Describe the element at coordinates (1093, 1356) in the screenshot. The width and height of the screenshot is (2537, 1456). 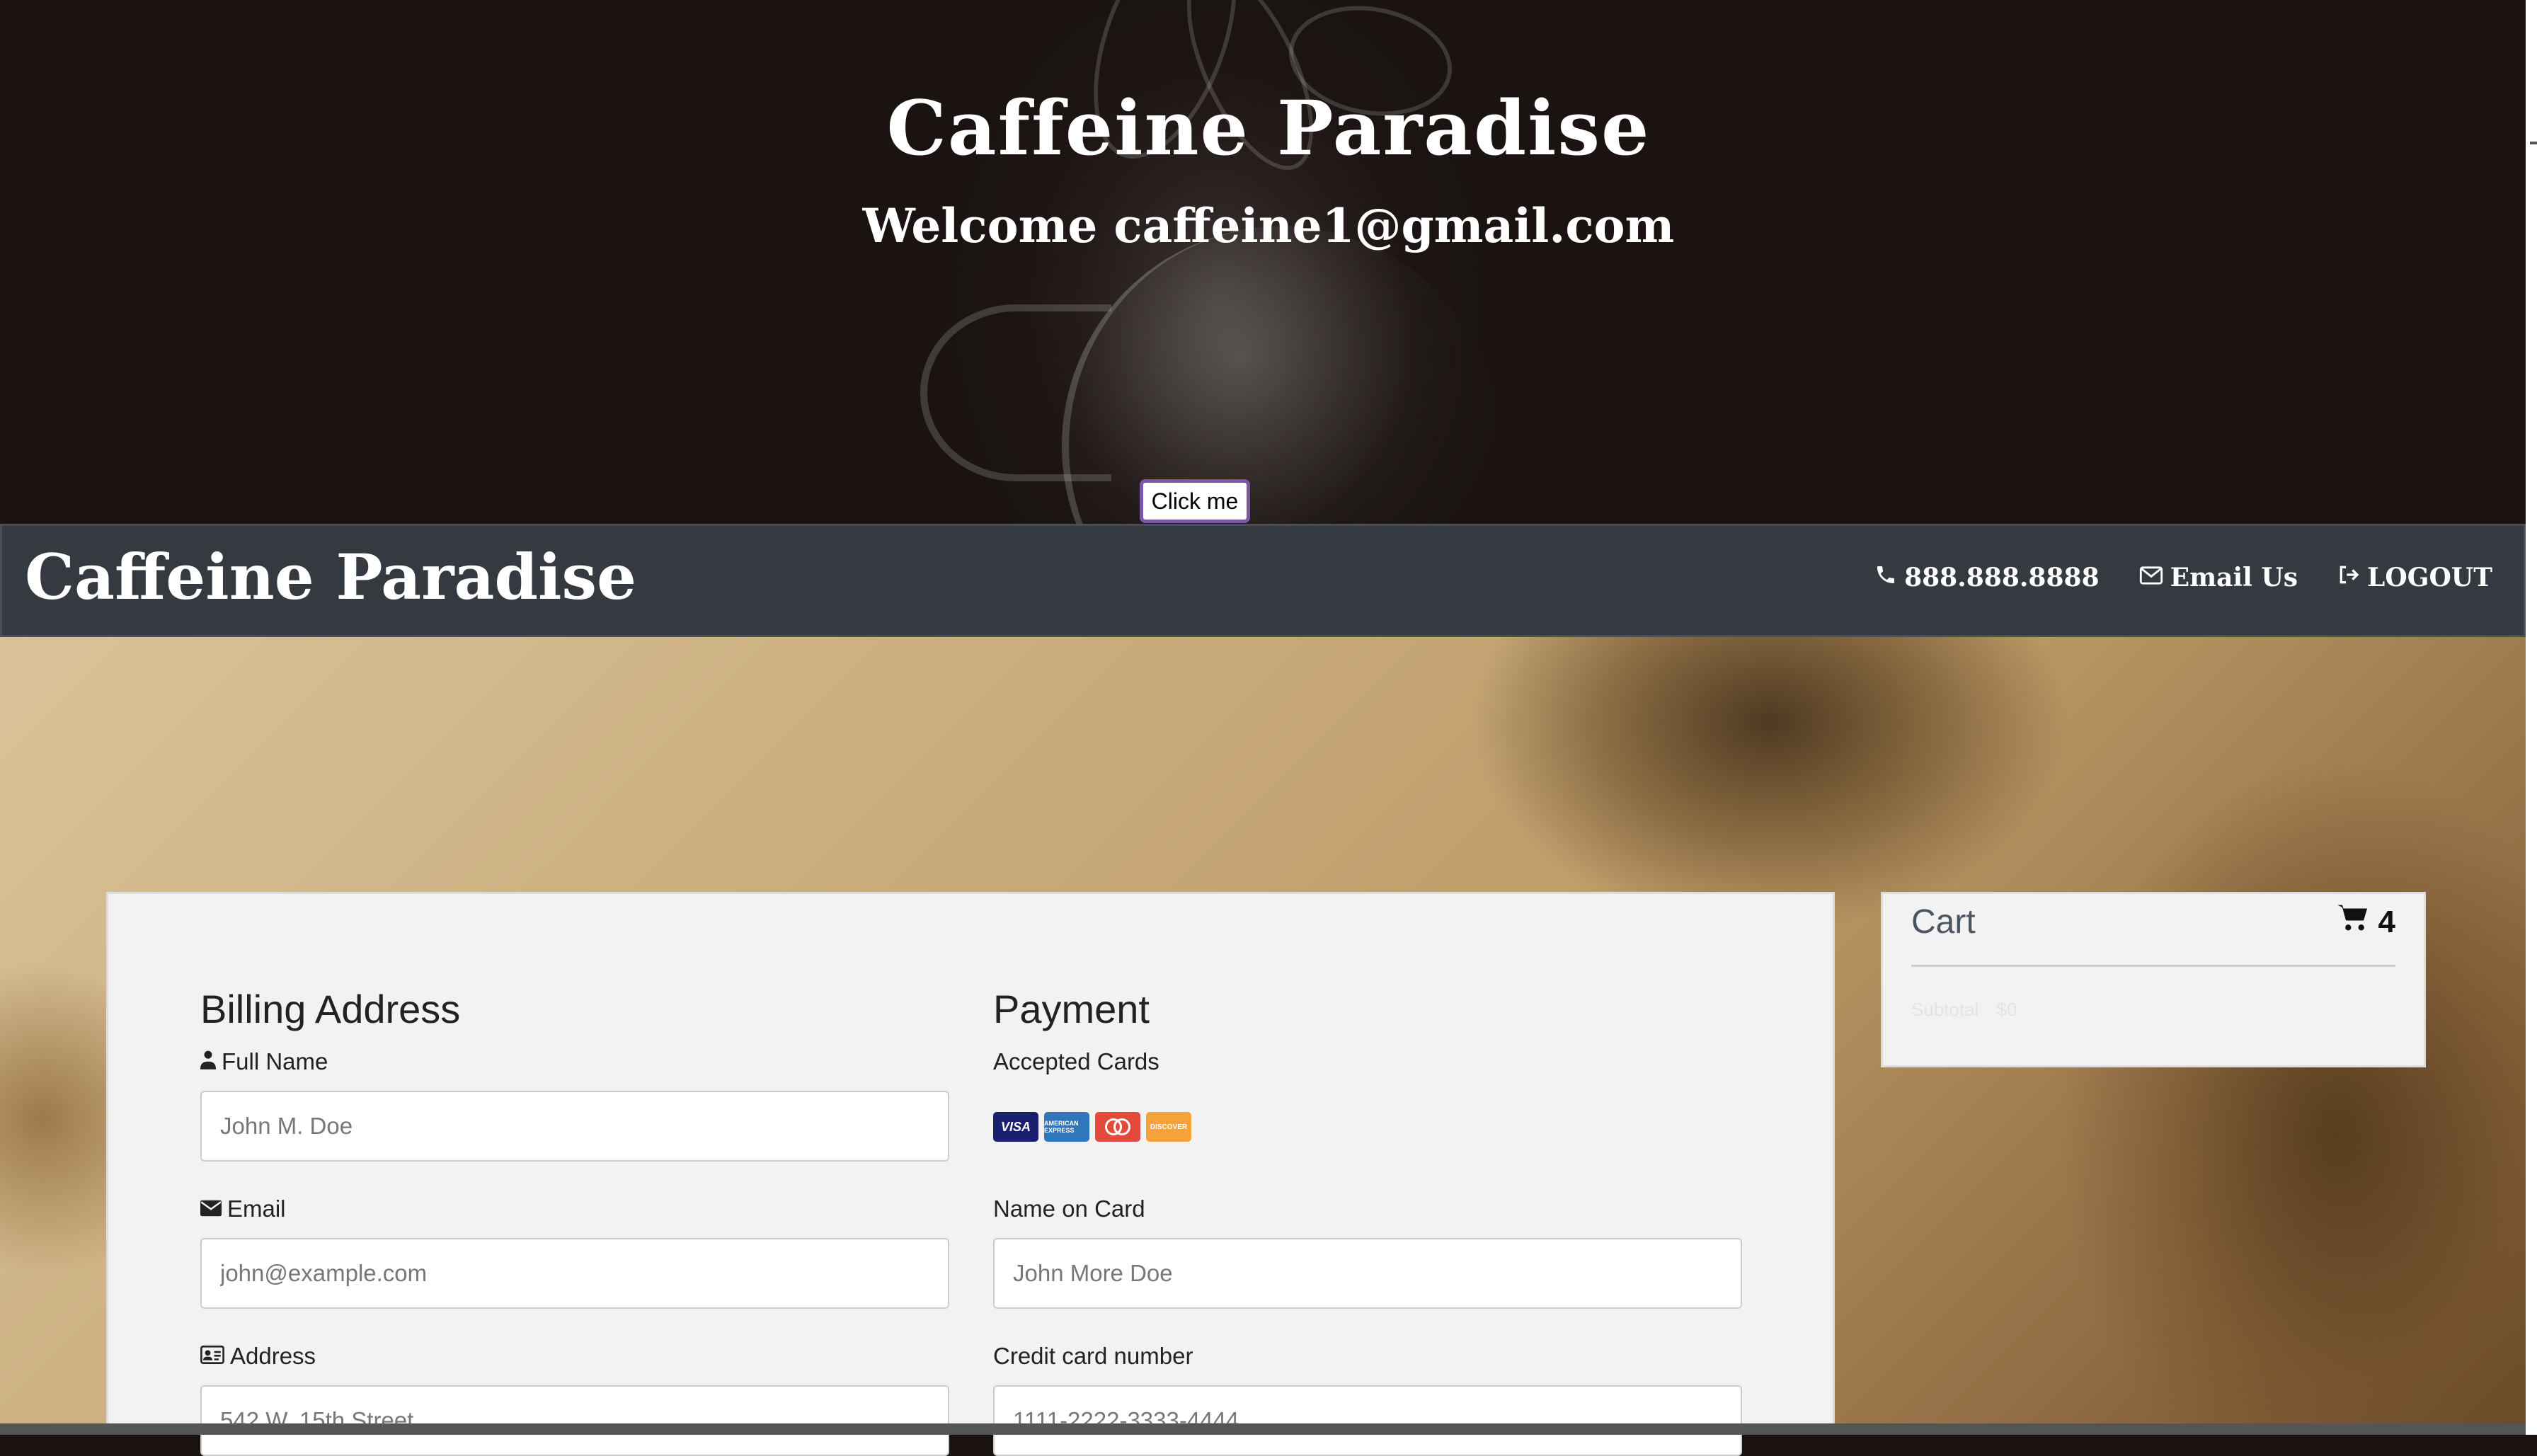
I see `card-number-label: Credit card number` at that location.